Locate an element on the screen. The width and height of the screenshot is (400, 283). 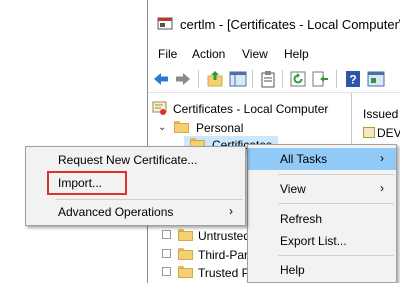
list-item-label: DEV is located at coordinates (388, 133).